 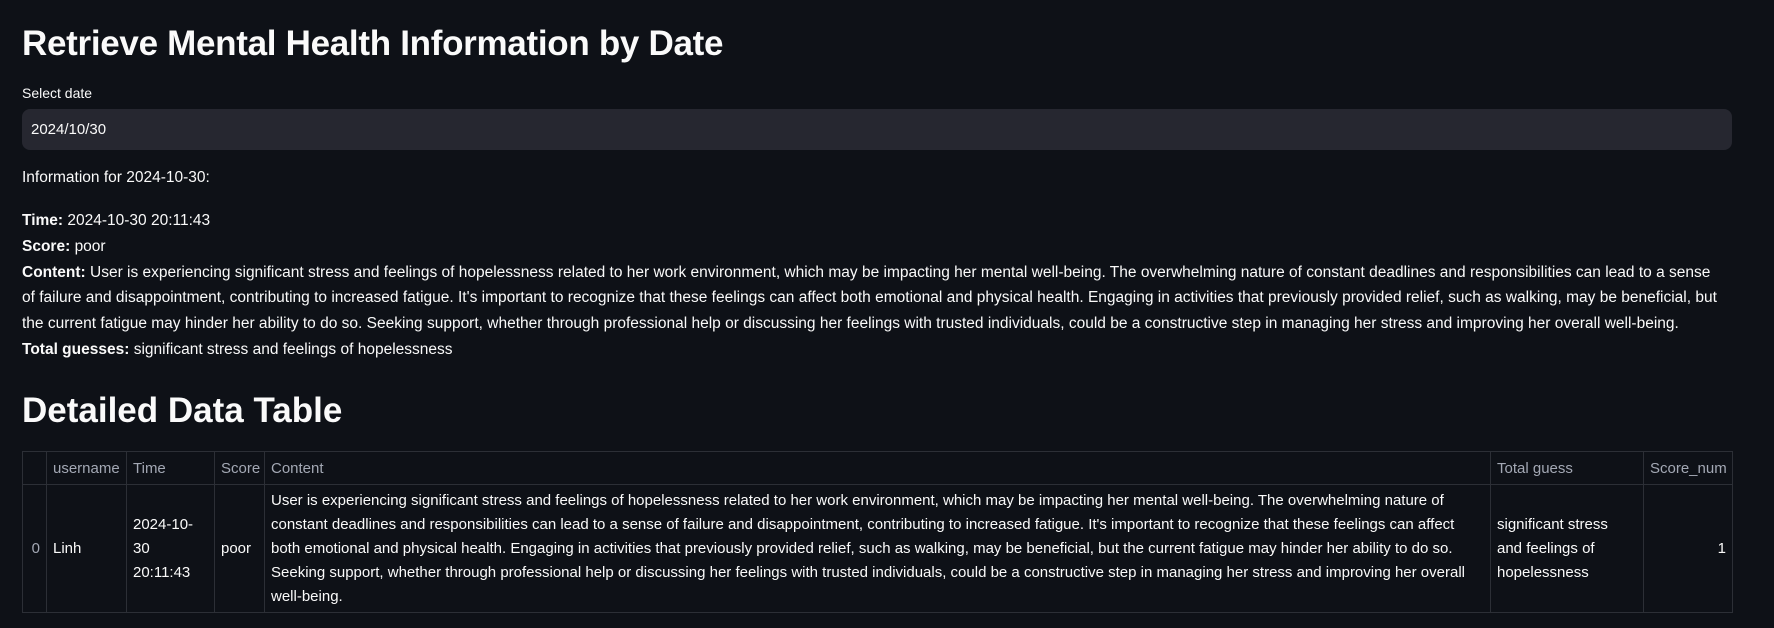 I want to click on cell-time: 2024-10-30 20:11:43, so click(x=170, y=548).